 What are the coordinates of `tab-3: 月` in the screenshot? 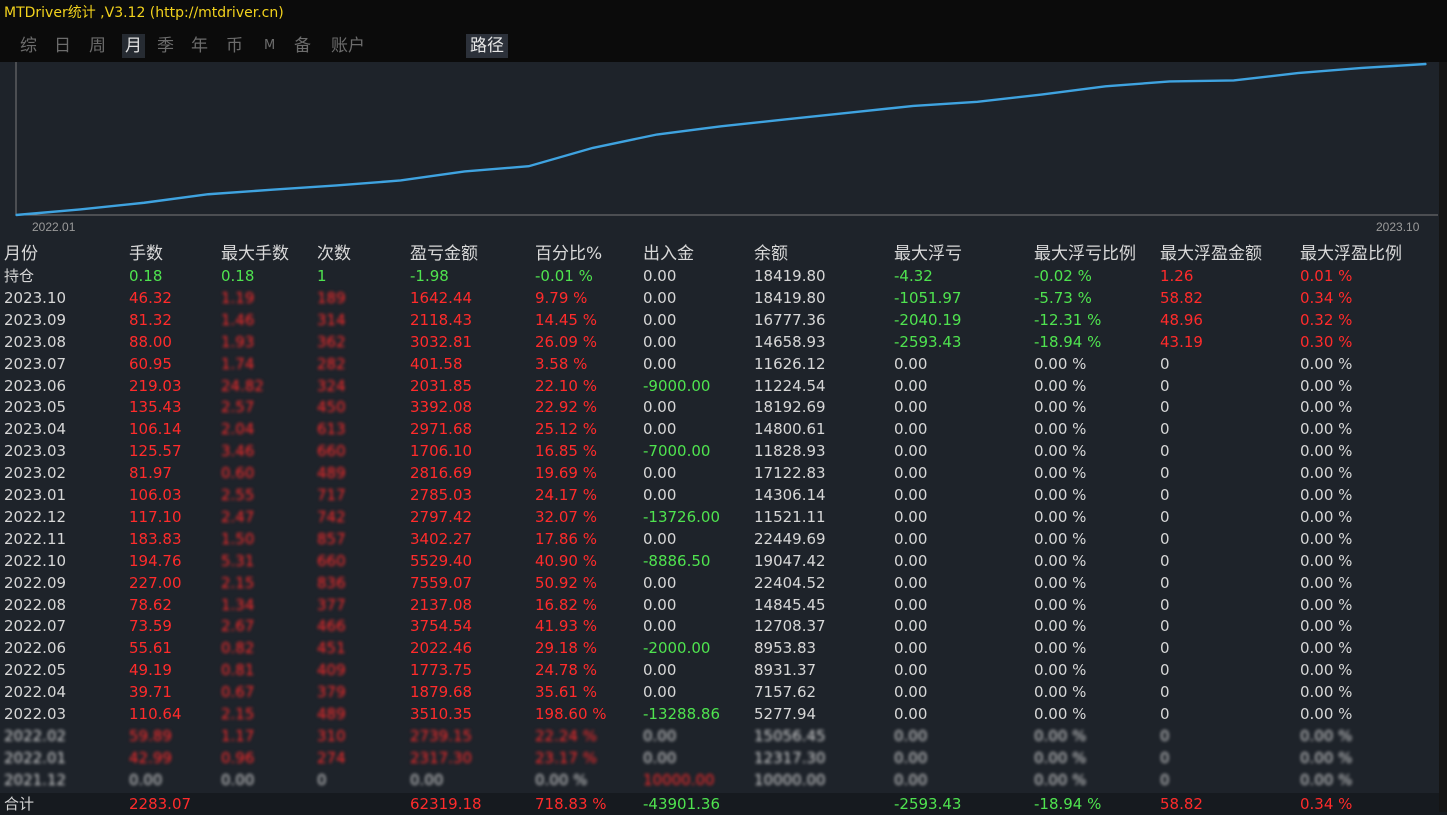 It's located at (133, 46).